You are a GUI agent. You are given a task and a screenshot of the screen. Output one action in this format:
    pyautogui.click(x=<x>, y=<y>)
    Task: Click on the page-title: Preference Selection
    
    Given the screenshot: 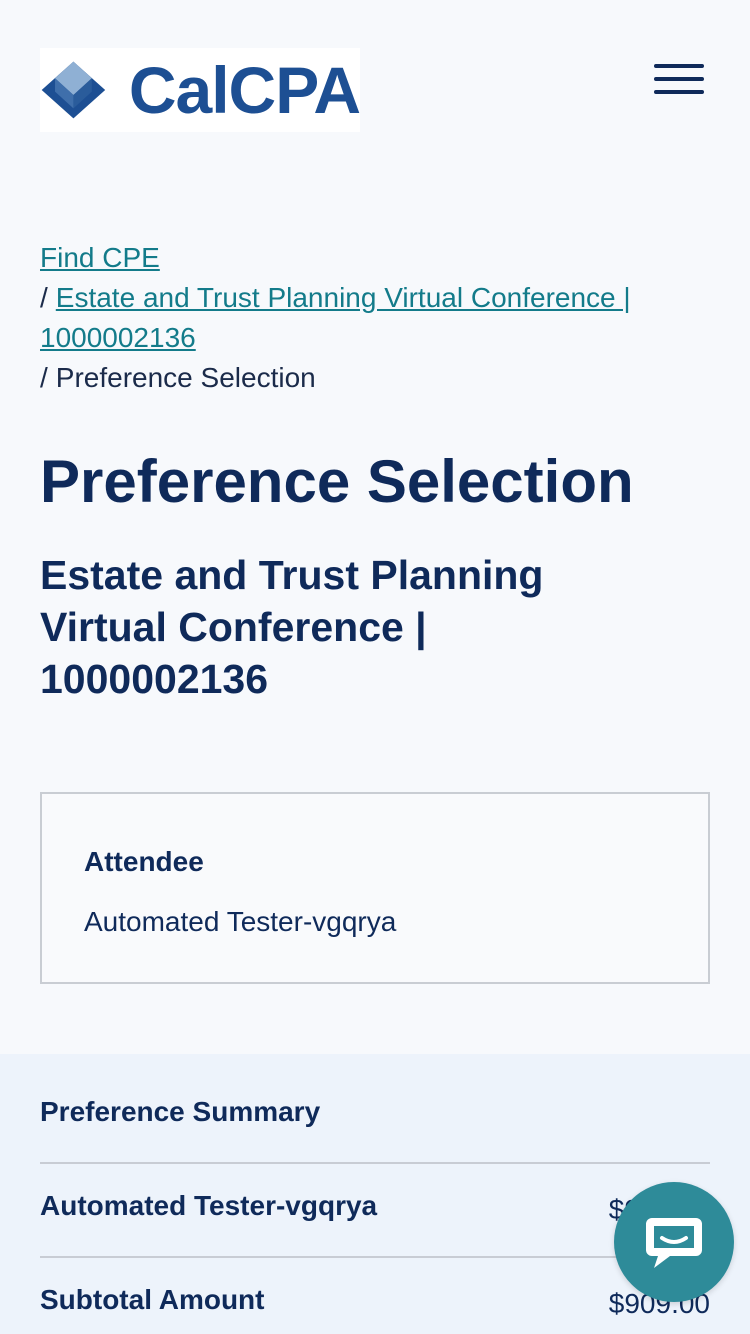 What is the action you would take?
    pyautogui.click(x=337, y=481)
    